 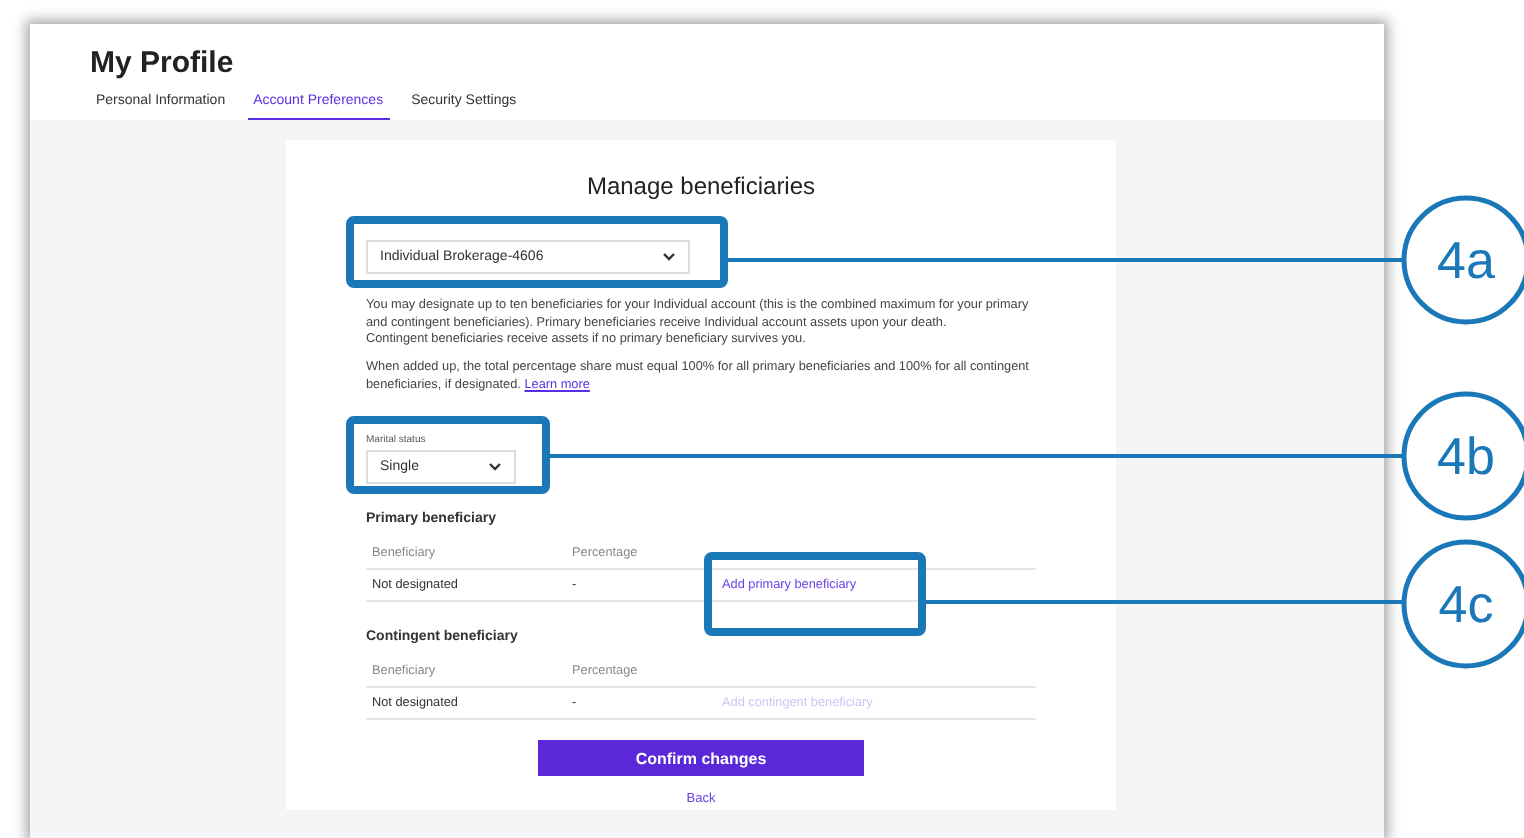 I want to click on callout-label: 4b, so click(x=1466, y=456).